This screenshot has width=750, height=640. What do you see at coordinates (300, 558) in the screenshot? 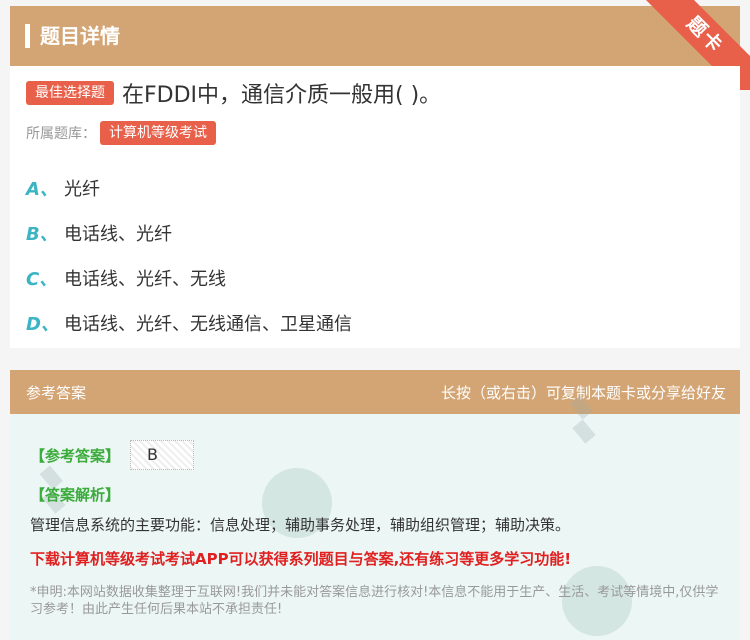
I see `app-promo-link: 下载计算机等级考试考试APP可以获得系列题目与答案,还有练习等更多学习功能!` at bounding box center [300, 558].